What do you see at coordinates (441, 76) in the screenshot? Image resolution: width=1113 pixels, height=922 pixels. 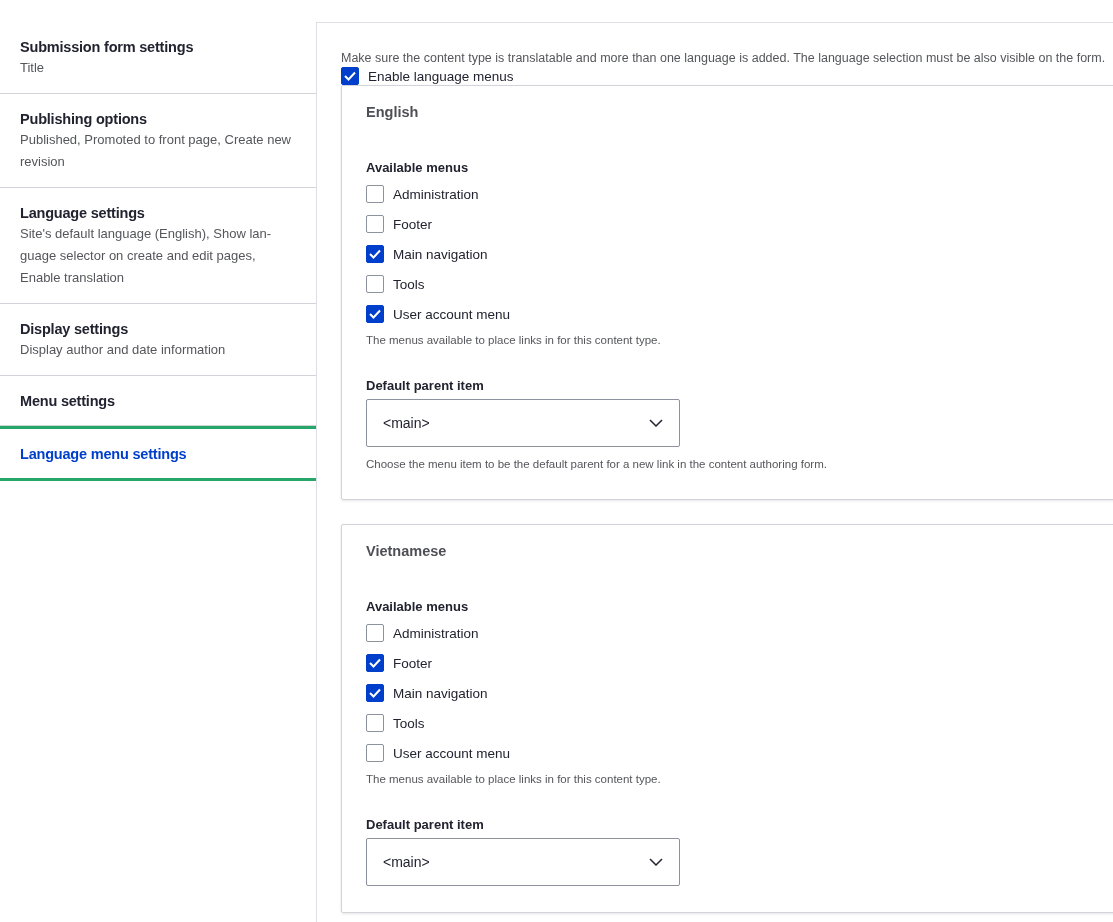 I see `checkbox-label: Enable language menus` at bounding box center [441, 76].